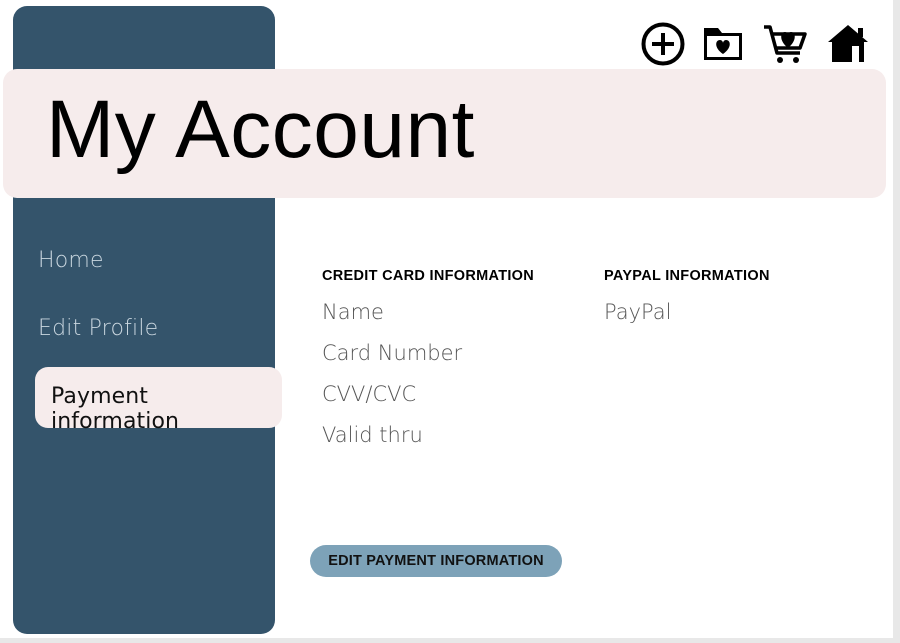 This screenshot has width=900, height=643. Describe the element at coordinates (848, 44) in the screenshot. I see `home-icon` at that location.